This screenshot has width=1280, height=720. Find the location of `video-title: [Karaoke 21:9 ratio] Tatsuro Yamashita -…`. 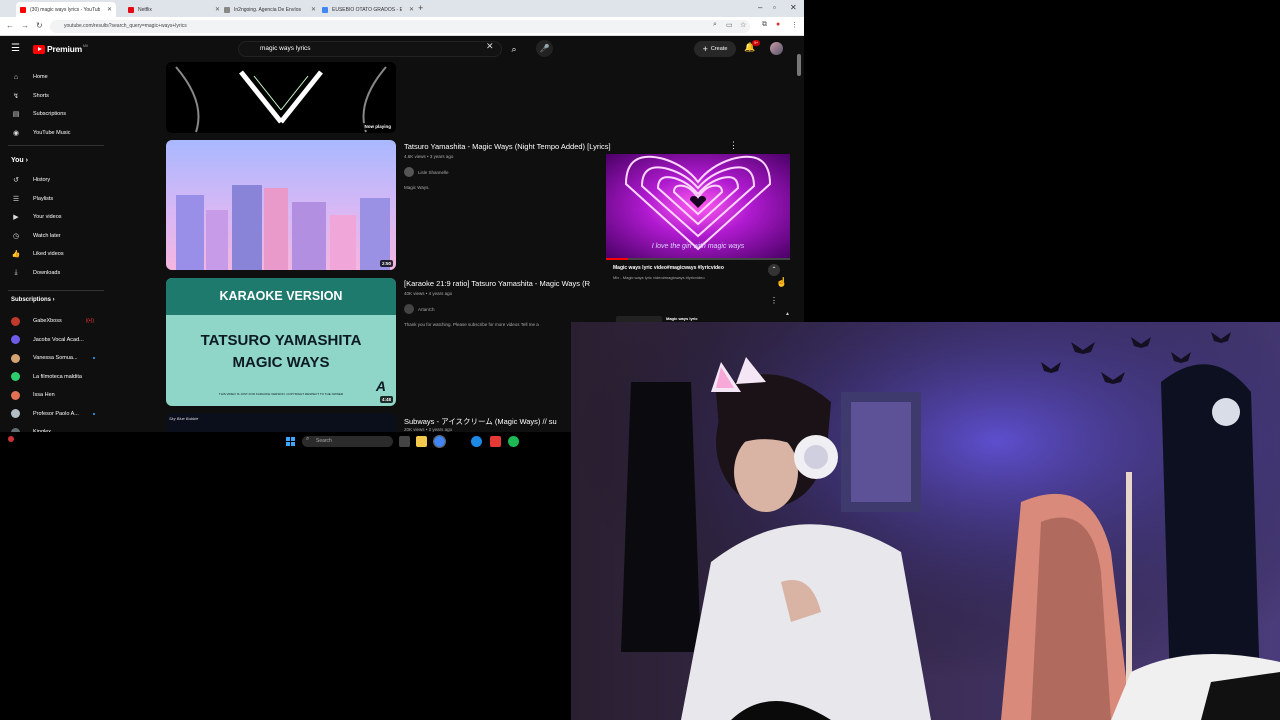

video-title: [Karaoke 21:9 ratio] Tatsuro Yamashita -… is located at coordinates (504, 283).